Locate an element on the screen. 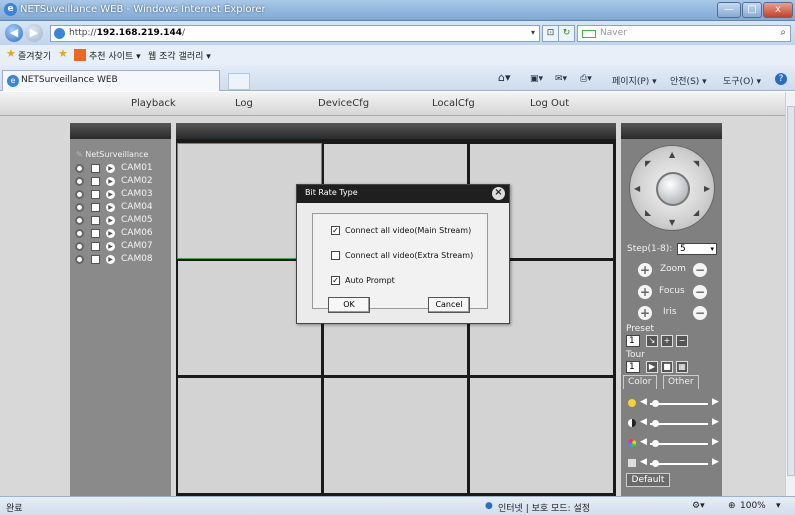 This screenshot has width=795, height=515. favorites-star-icon: ★ is located at coordinates (11, 53).